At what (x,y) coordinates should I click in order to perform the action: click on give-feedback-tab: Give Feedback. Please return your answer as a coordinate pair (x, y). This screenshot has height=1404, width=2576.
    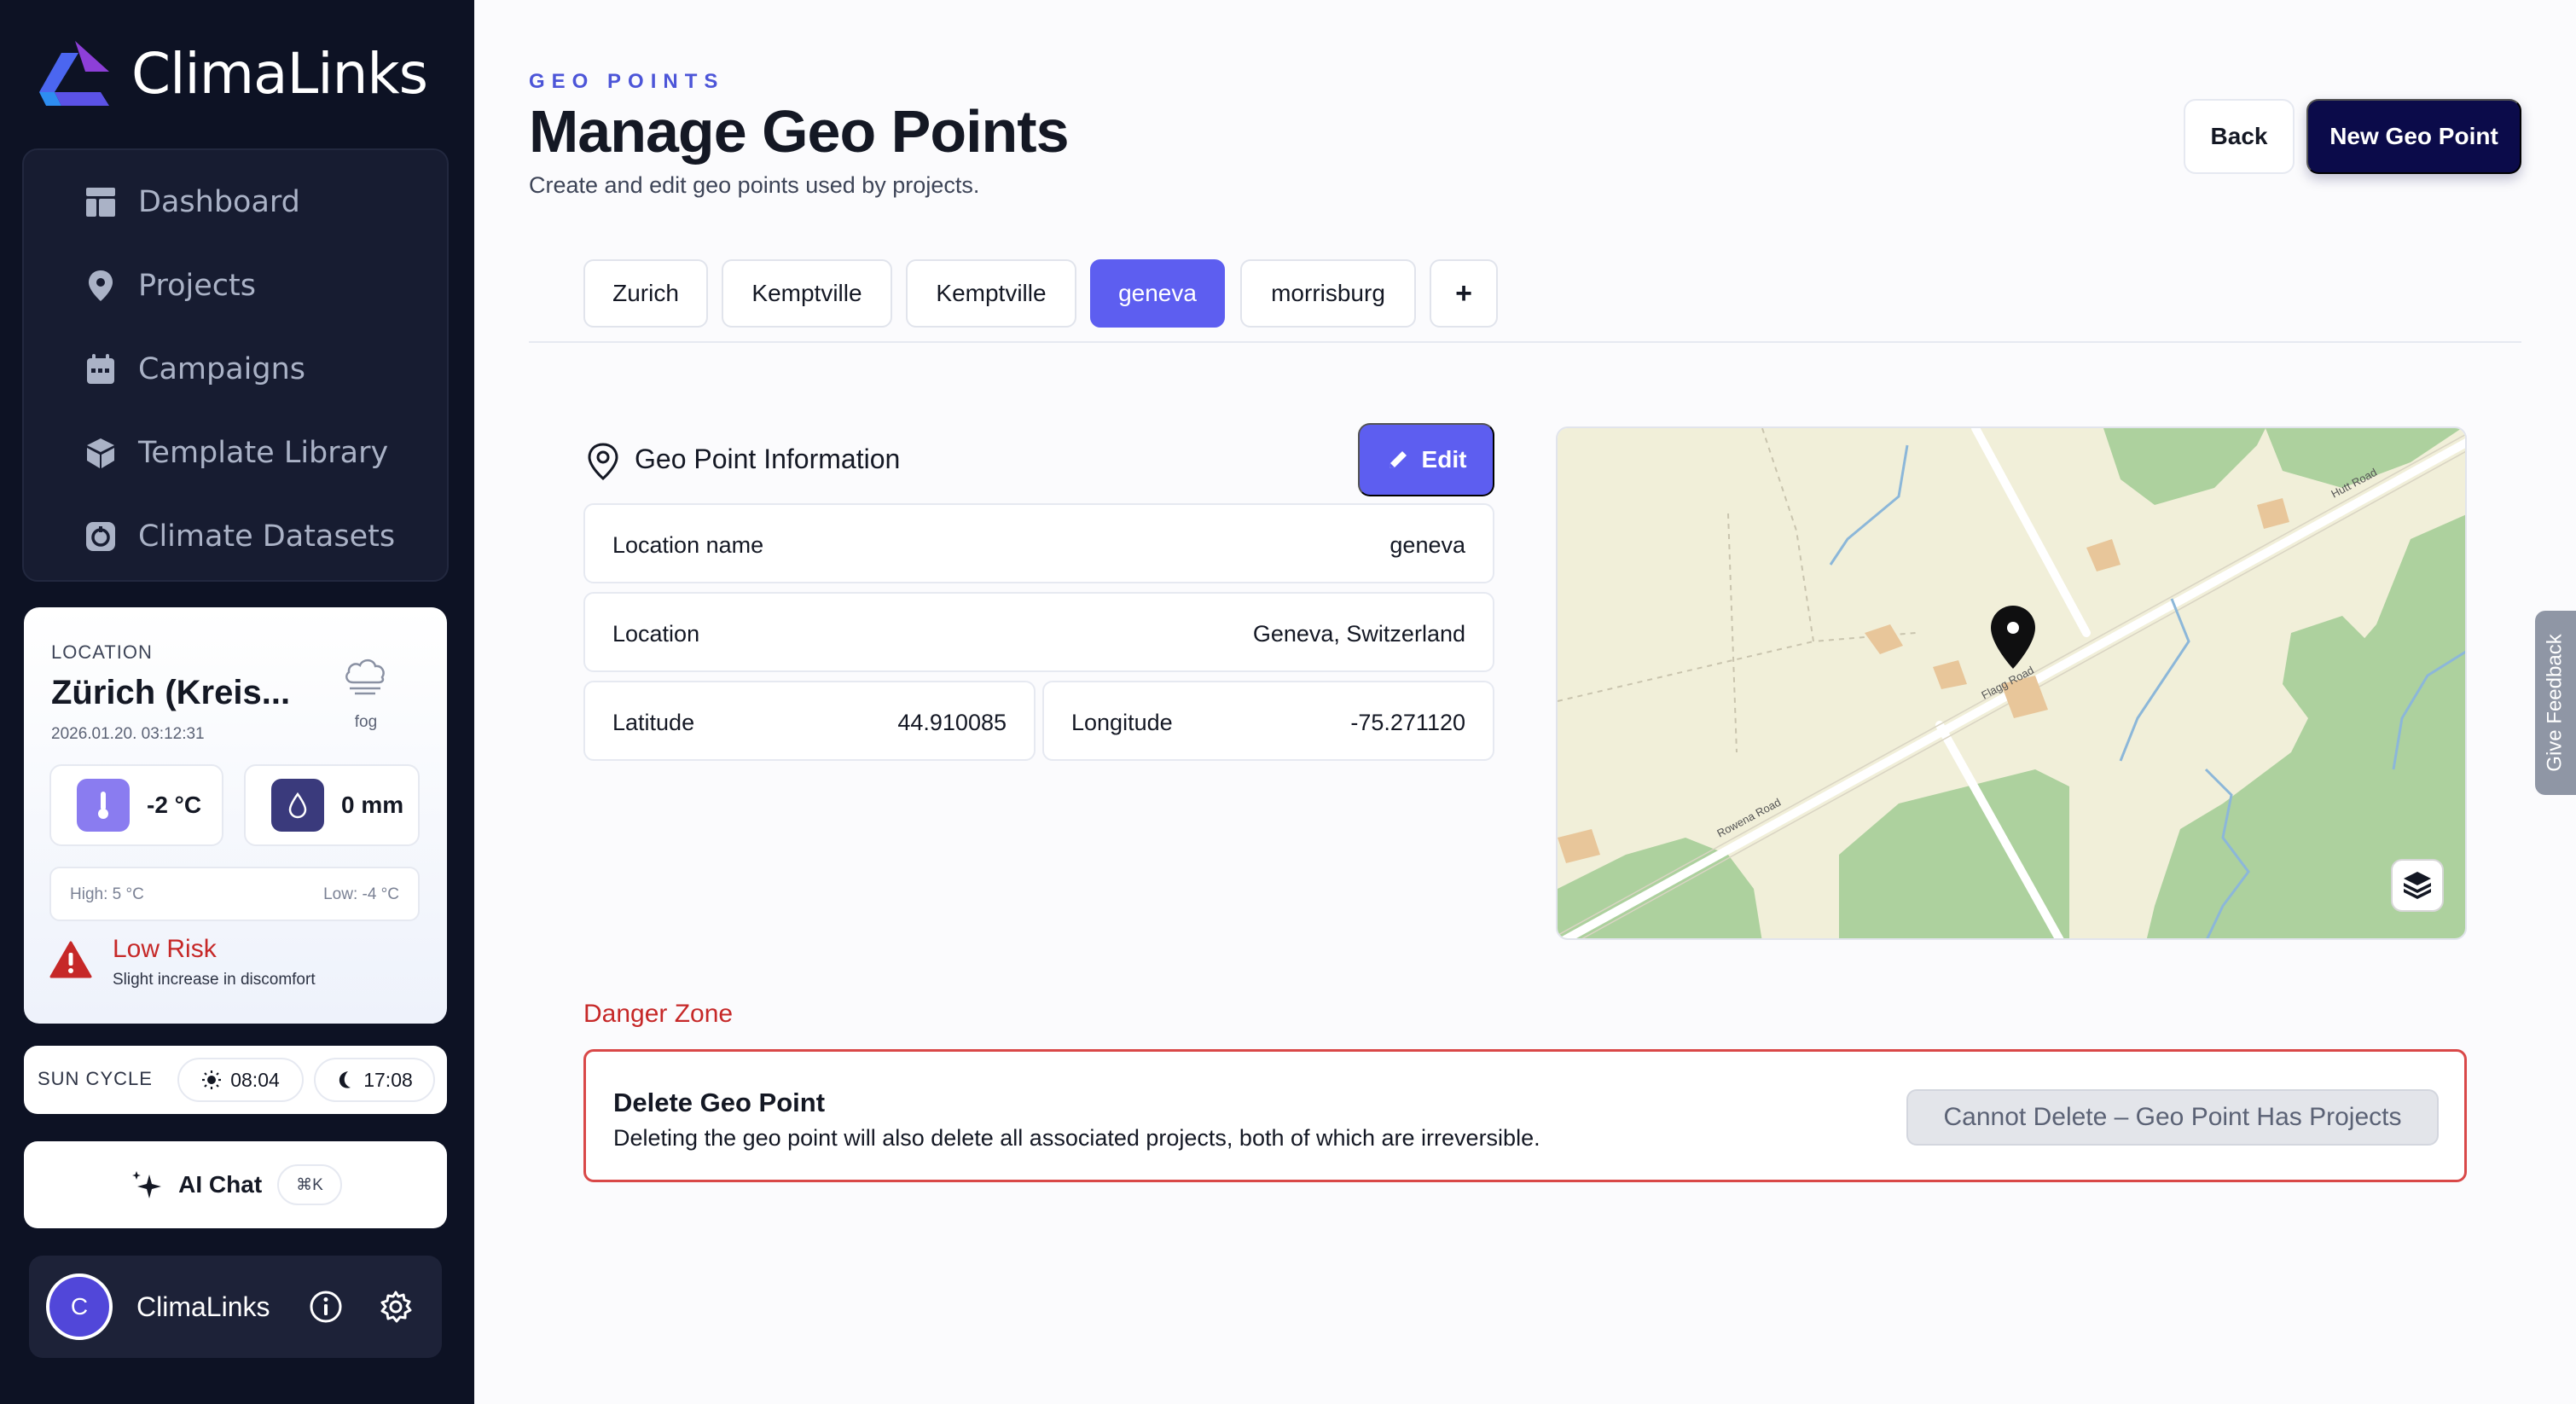
    Looking at the image, I should click on (2555, 703).